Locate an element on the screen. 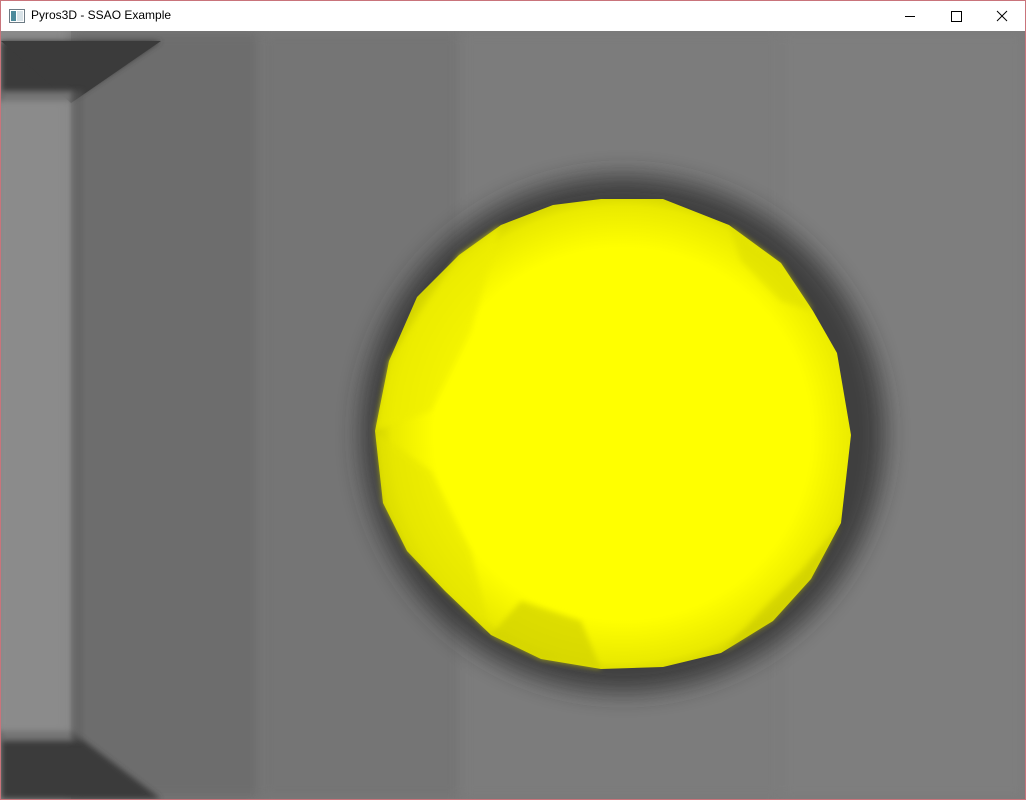 The height and width of the screenshot is (800, 1026). maximize-button is located at coordinates (956, 16).